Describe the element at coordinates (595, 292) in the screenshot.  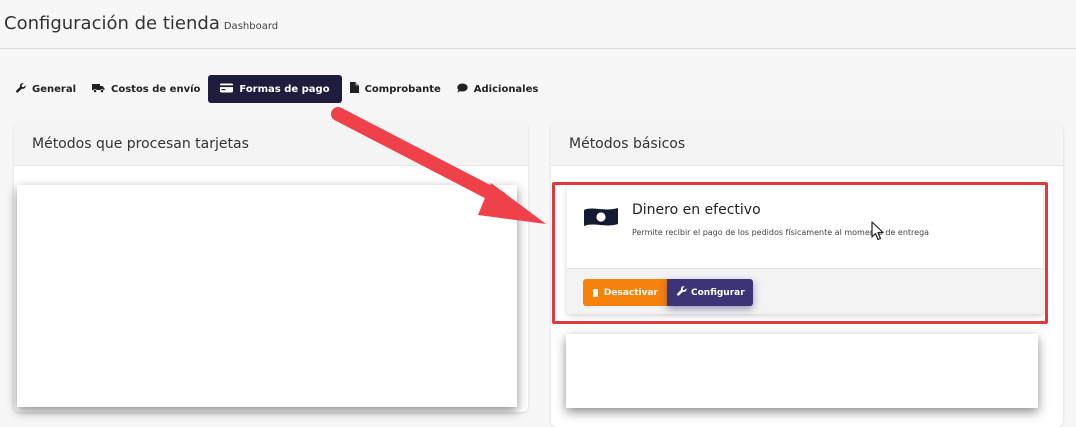
I see `stop-icon` at that location.